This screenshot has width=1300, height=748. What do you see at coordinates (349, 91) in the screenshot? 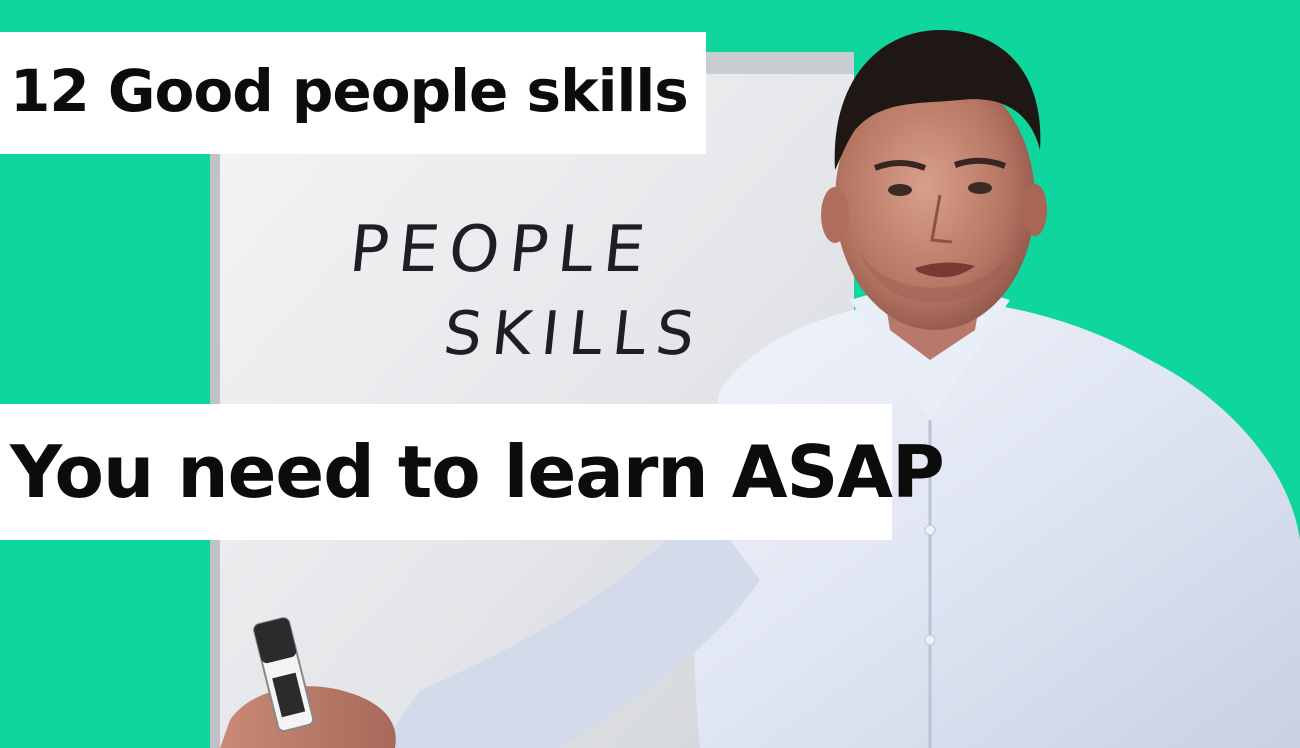
I see `top-caption-text: 12 Good people skills` at bounding box center [349, 91].